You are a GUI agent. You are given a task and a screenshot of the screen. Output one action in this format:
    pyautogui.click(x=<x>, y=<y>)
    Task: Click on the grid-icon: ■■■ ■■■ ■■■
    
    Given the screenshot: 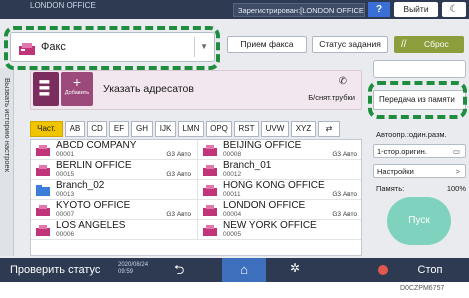 What is the action you would take?
    pyautogui.click(x=44, y=88)
    